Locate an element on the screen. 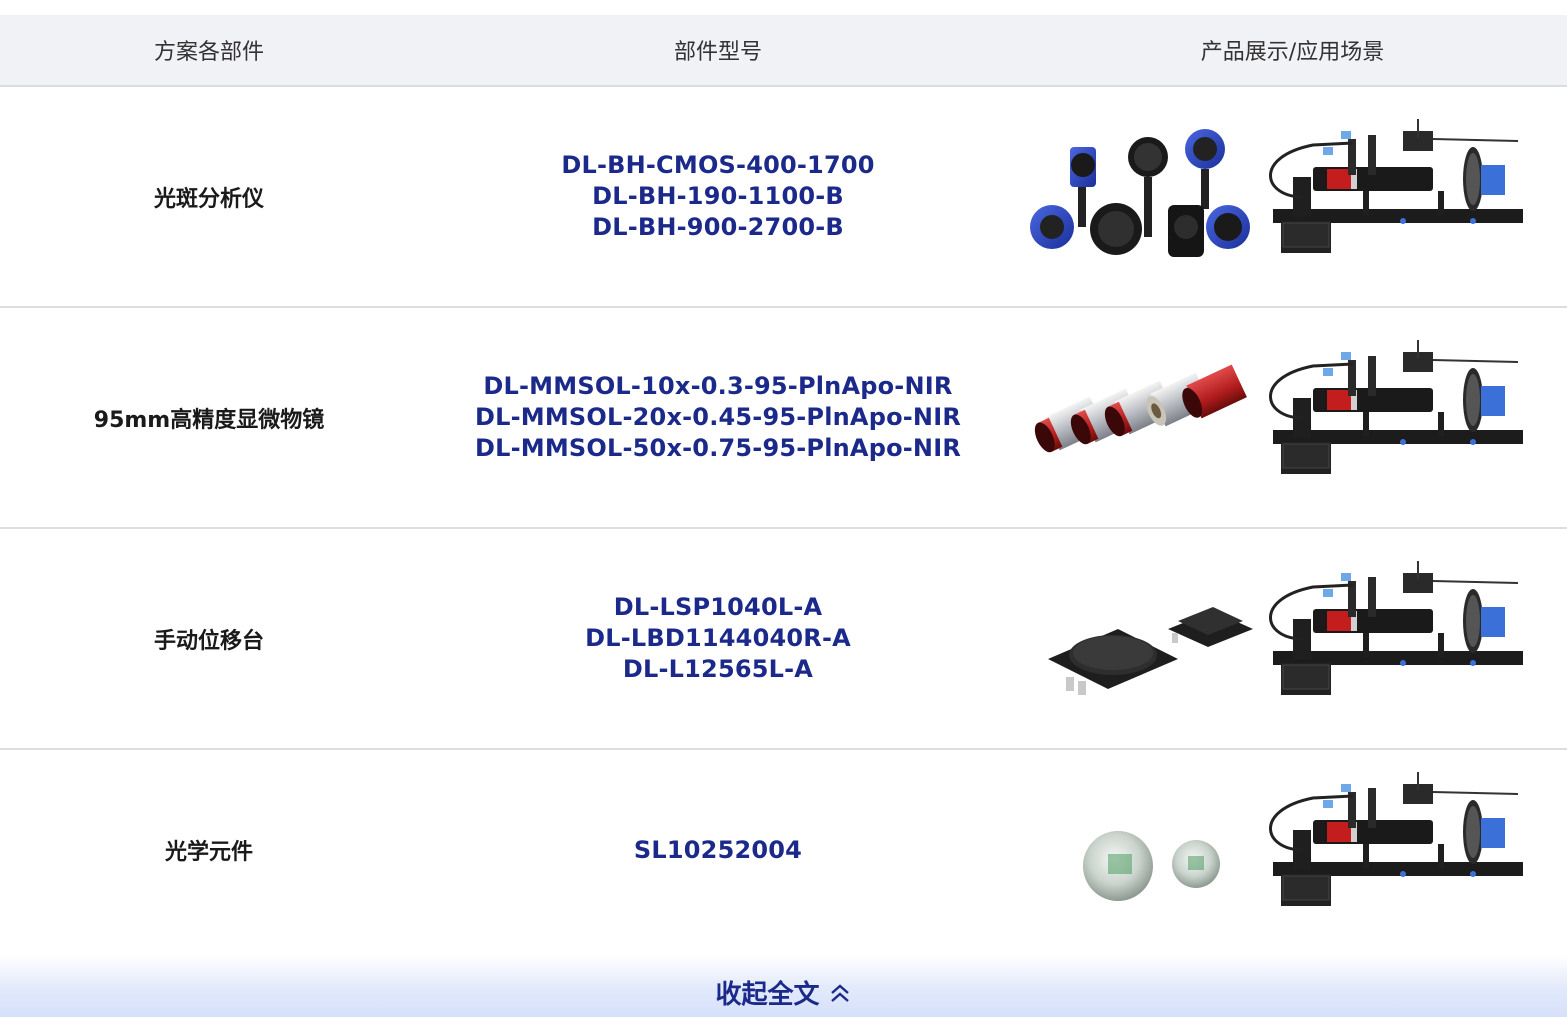  model-number-link: DL-BH-190-1100-B is located at coordinates (718, 196).